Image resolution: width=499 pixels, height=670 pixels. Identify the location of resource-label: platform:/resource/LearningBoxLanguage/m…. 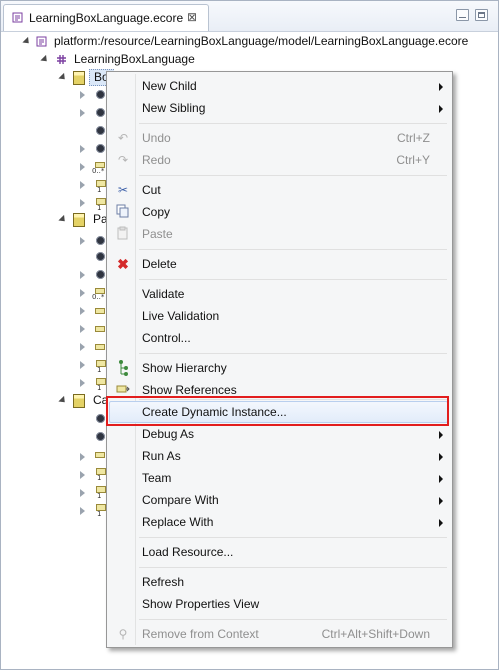
(261, 41).